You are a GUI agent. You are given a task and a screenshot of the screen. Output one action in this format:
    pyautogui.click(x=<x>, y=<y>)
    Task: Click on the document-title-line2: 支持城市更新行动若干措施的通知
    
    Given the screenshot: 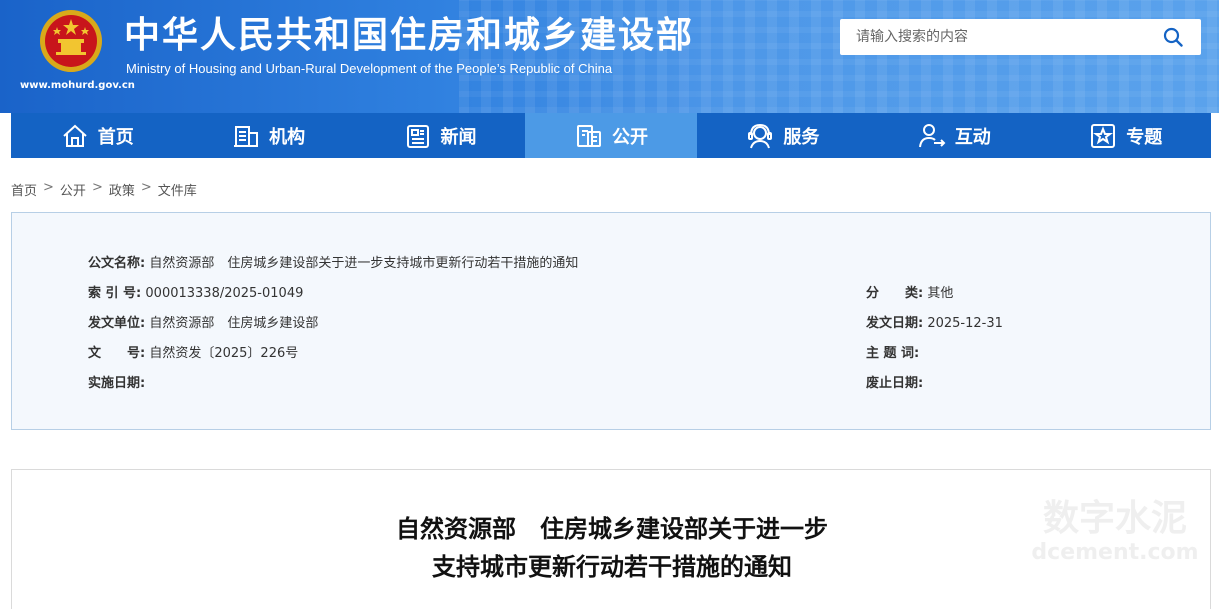 What is the action you would take?
    pyautogui.click(x=612, y=567)
    